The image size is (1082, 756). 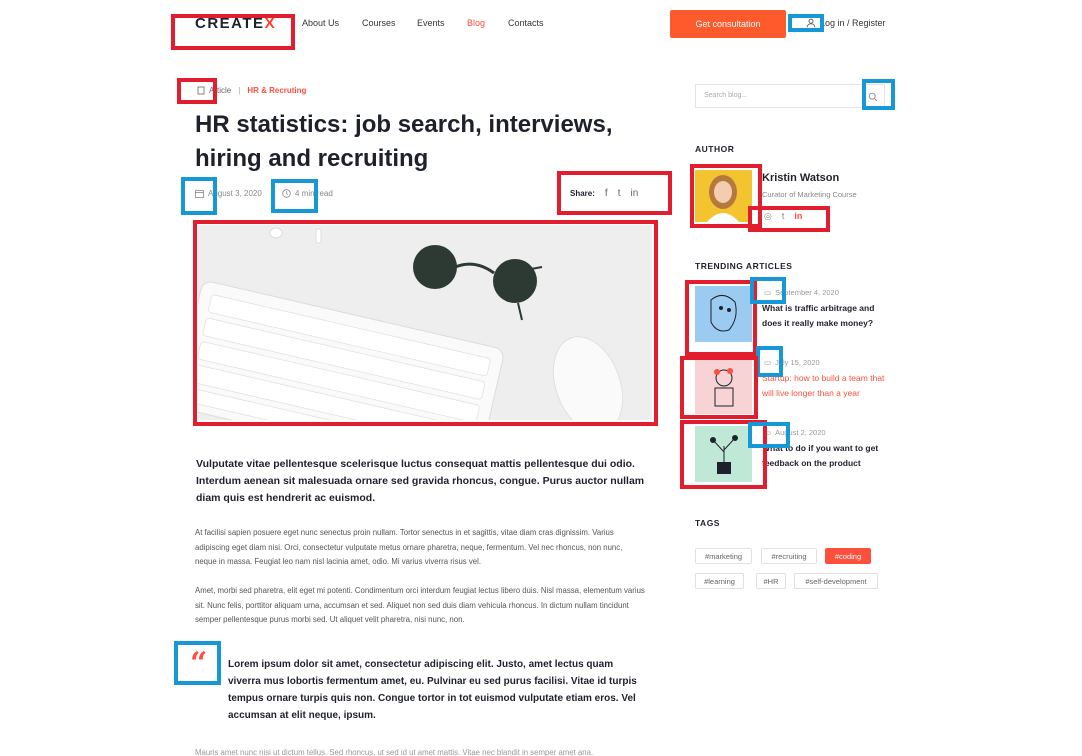 I want to click on get-consultation-button: Get consultation, so click(x=728, y=24).